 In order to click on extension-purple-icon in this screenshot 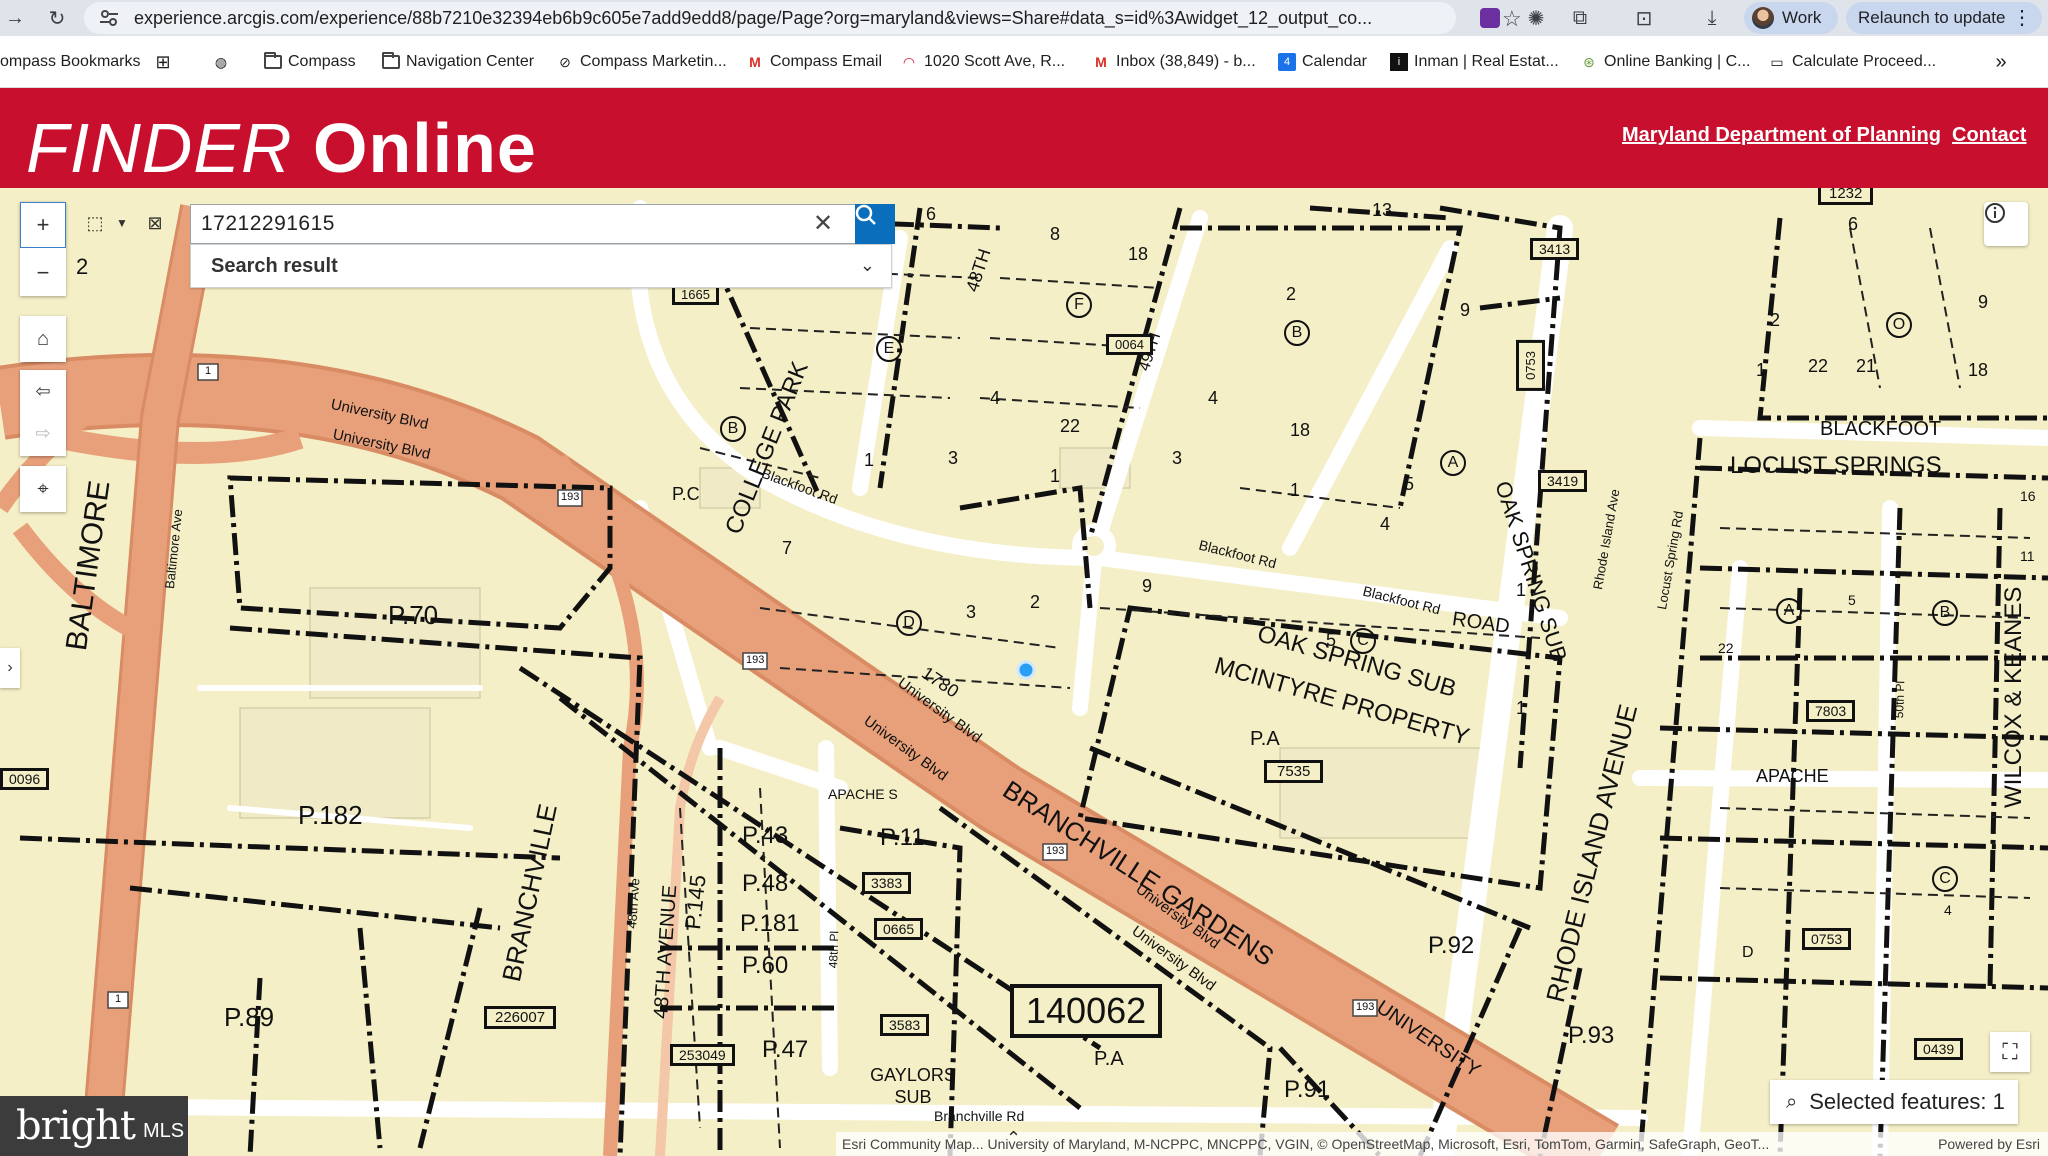, I will do `click(1490, 18)`.